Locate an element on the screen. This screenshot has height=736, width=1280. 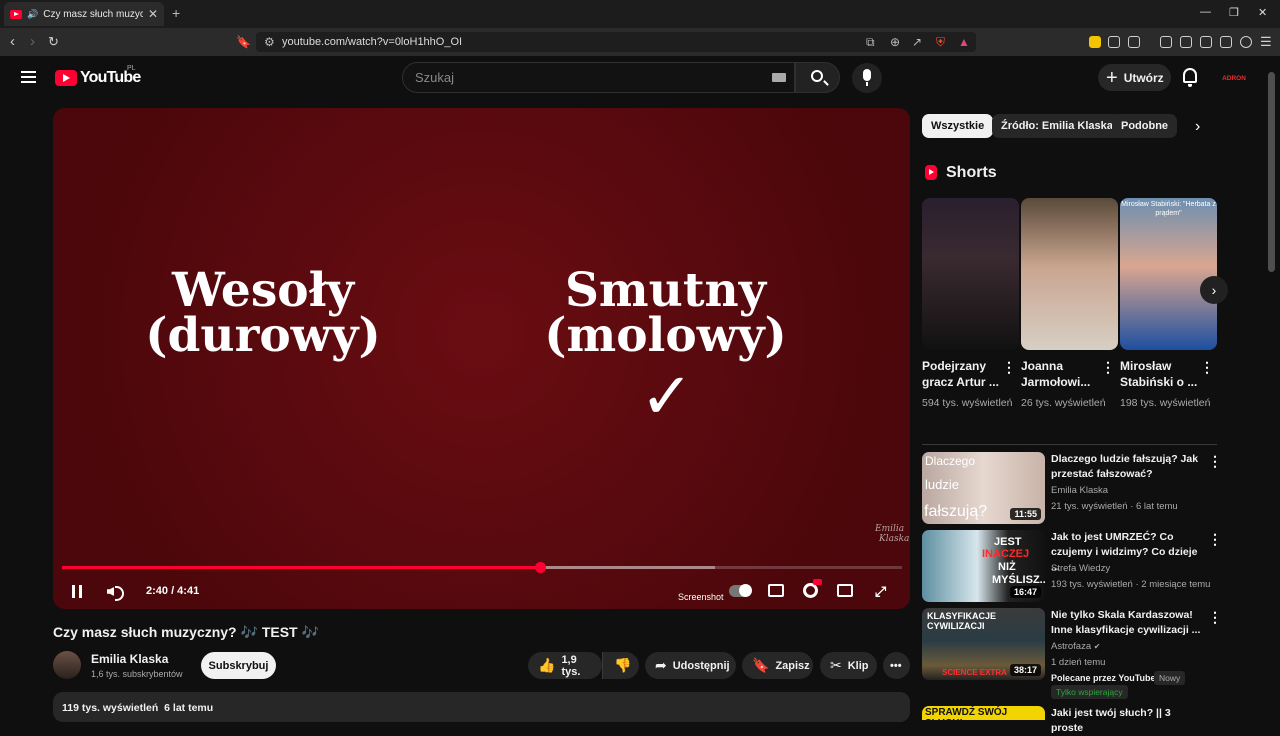
video-thumbnail: JEST INACZEJ NIŻ MYŚLISZ... 16:47 is located at coordinates (983, 566).